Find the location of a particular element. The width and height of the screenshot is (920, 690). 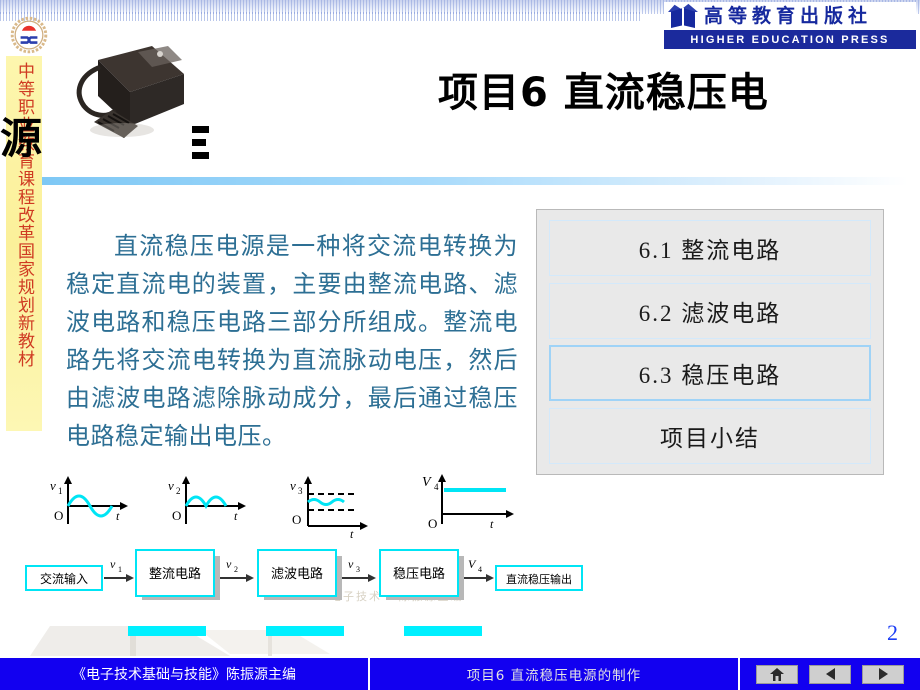

publisher-en-name: HIGHER EDUCATION PRESS is located at coordinates (790, 39).